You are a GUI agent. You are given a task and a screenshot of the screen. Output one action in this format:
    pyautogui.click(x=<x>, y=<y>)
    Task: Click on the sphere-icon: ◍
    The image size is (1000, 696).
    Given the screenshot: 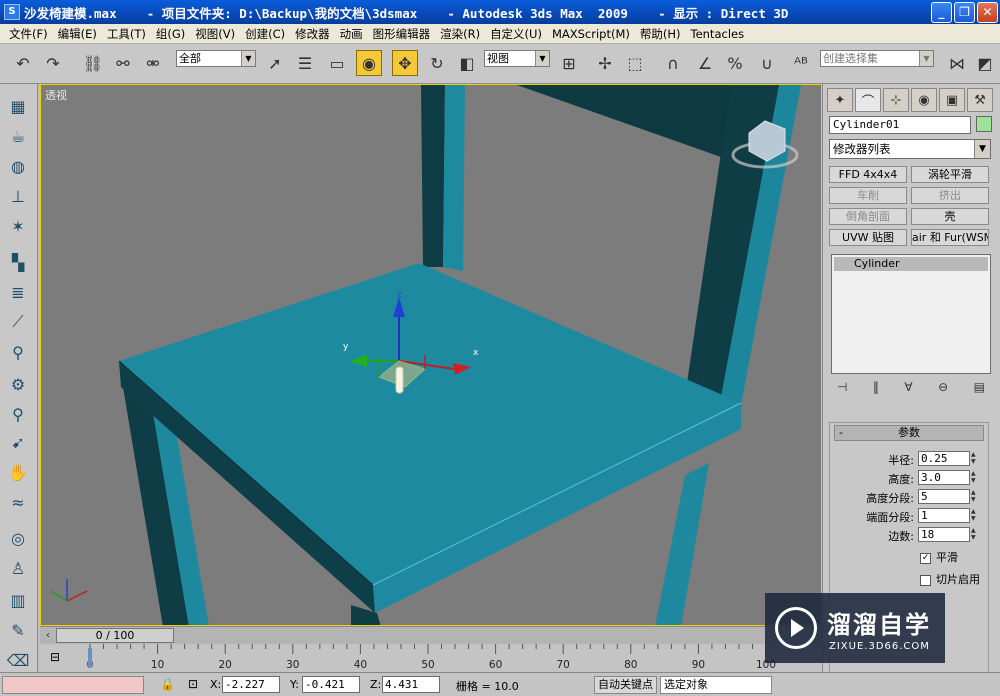 What is the action you would take?
    pyautogui.click(x=18, y=166)
    